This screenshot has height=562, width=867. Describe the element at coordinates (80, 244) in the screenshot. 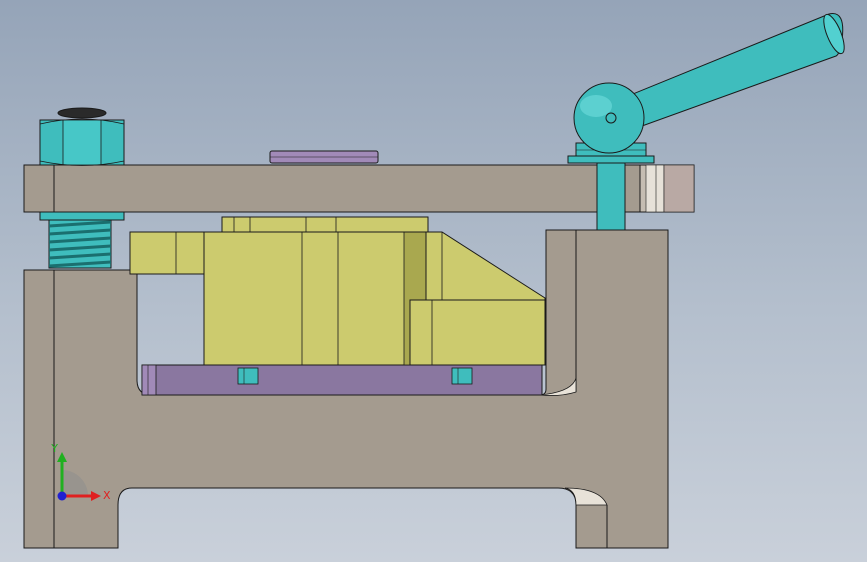

I see `stud-body` at that location.